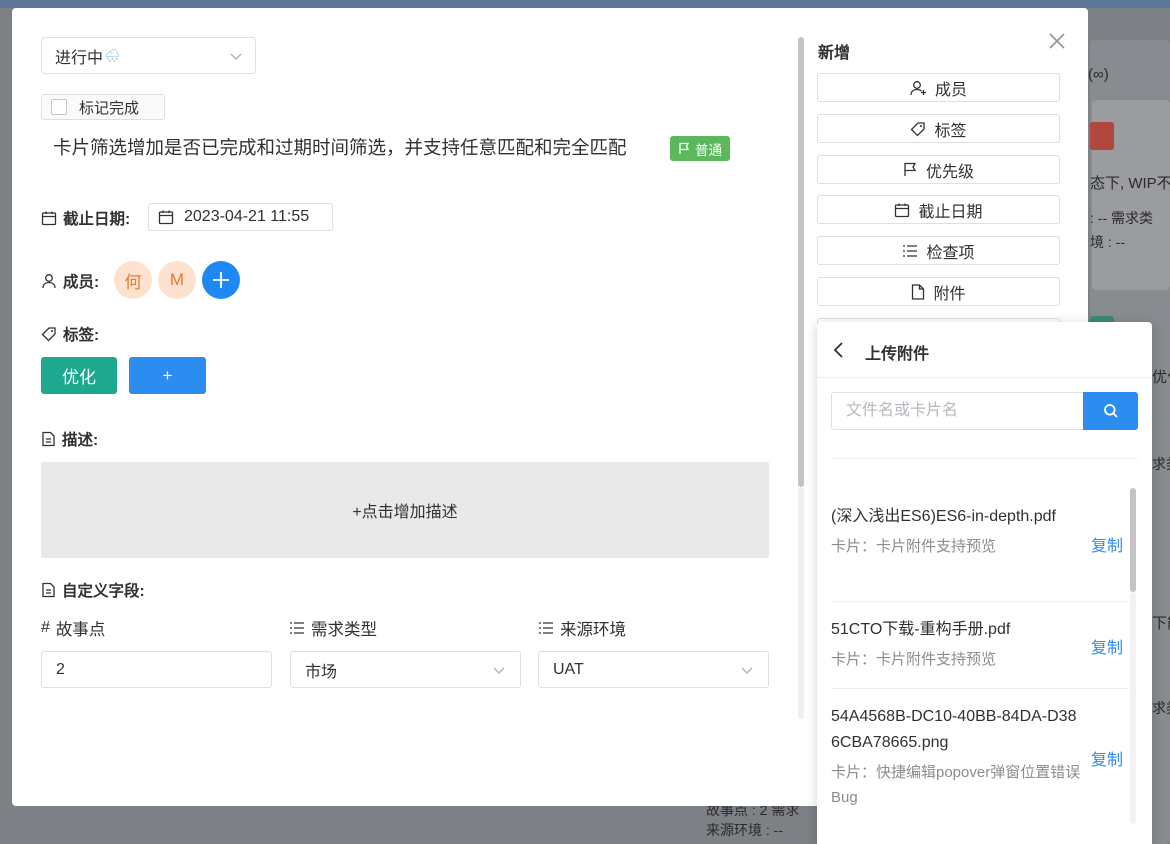  What do you see at coordinates (97, 219) in the screenshot?
I see `due-date-label: 截止日期:` at bounding box center [97, 219].